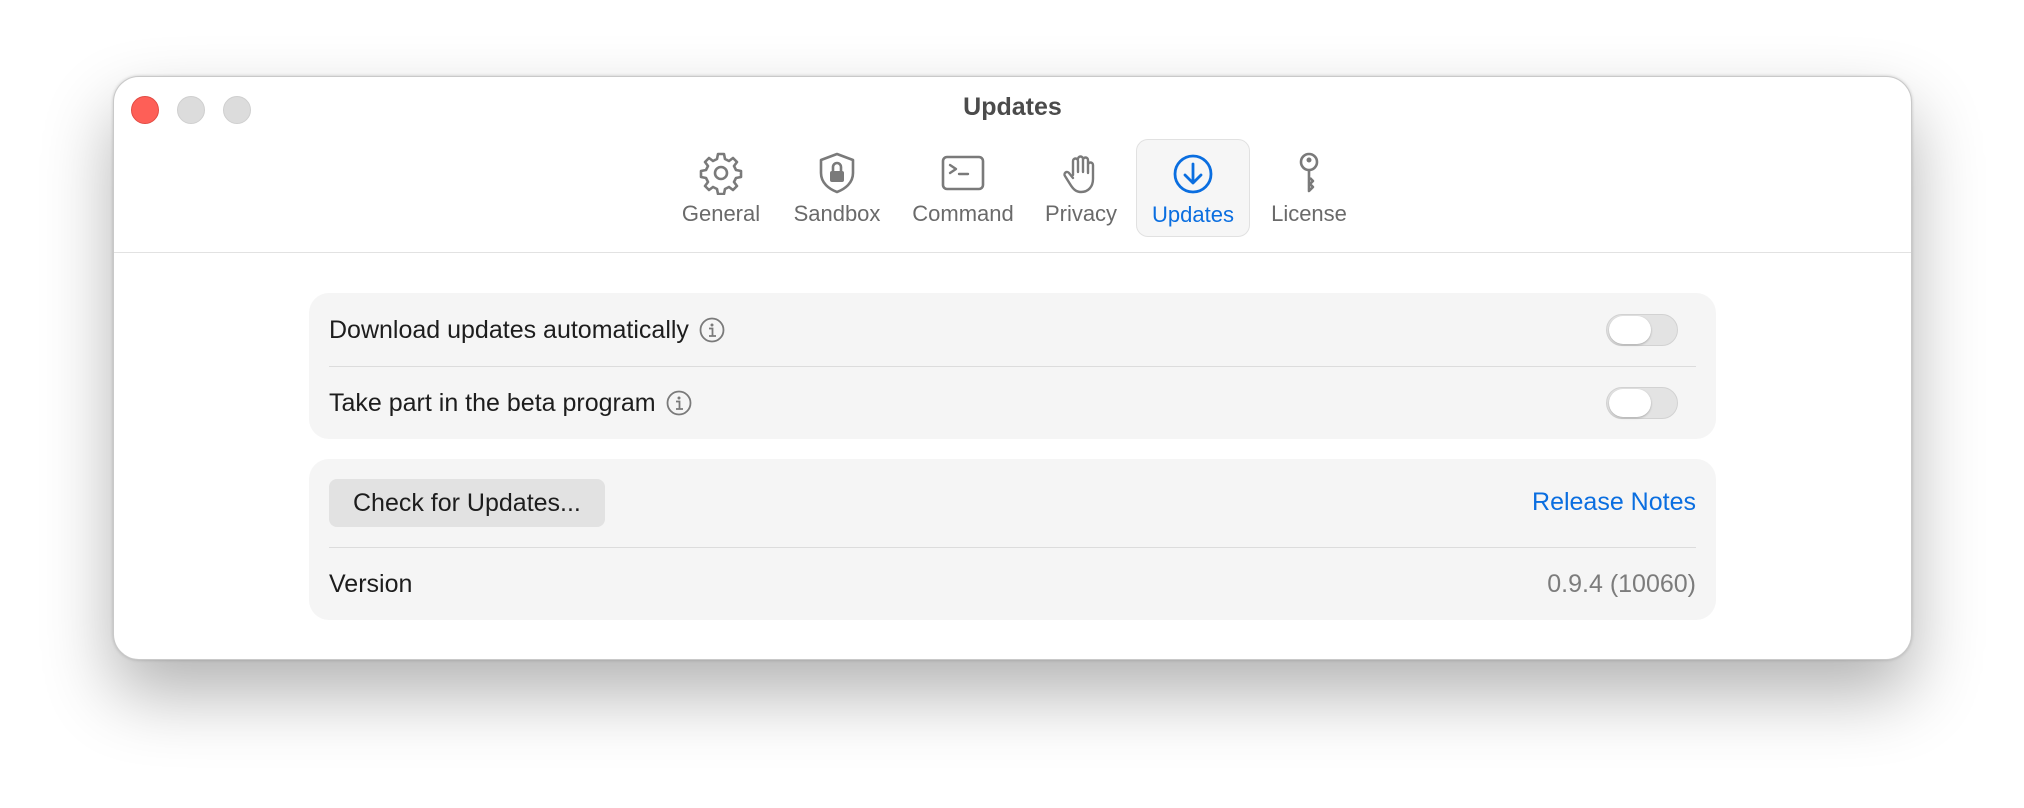 Image resolution: width=2024 pixels, height=808 pixels. I want to click on tab-command: Command, so click(963, 188).